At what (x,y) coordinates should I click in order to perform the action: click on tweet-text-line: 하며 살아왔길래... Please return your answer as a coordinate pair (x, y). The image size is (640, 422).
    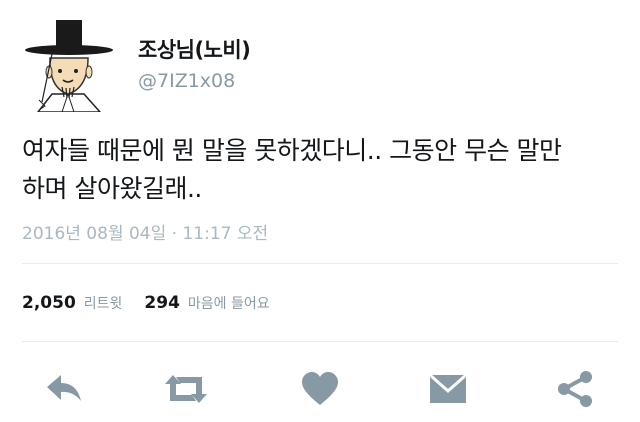
    Looking at the image, I should click on (112, 188).